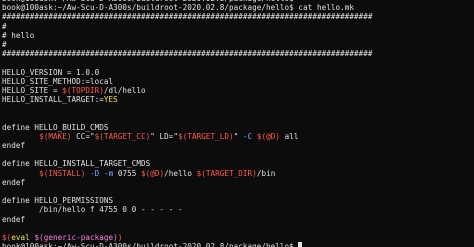  Describe the element at coordinates (266, 173) in the screenshot. I see `terminal-text: /bin` at that location.